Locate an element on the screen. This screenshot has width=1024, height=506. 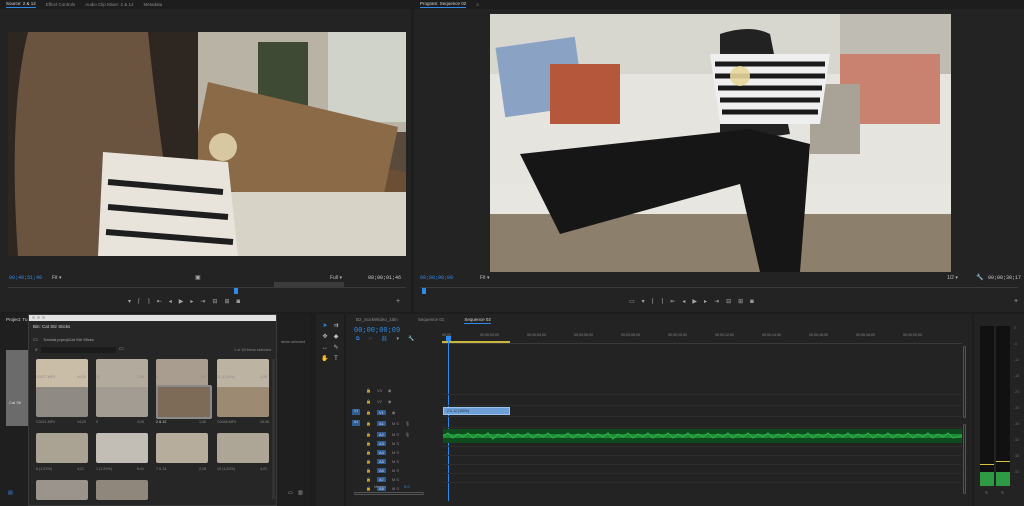
track-header-a5: 🔒 A5 M S is located at coordinates (375, 461).